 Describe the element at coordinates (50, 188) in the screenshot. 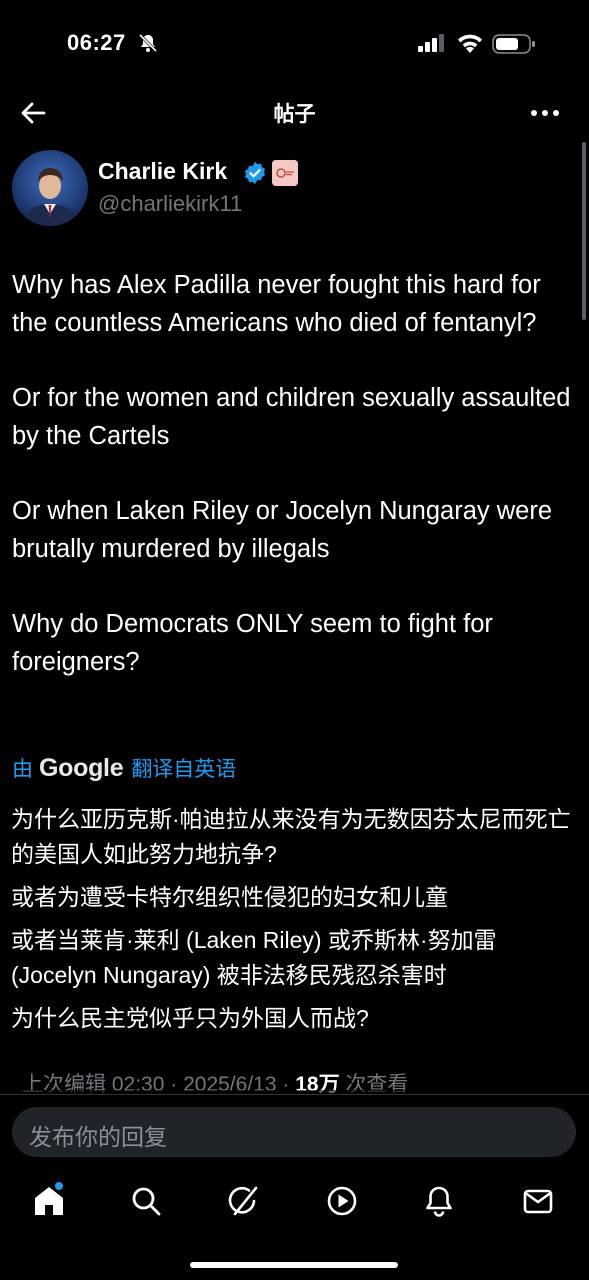

I see `avatar` at that location.